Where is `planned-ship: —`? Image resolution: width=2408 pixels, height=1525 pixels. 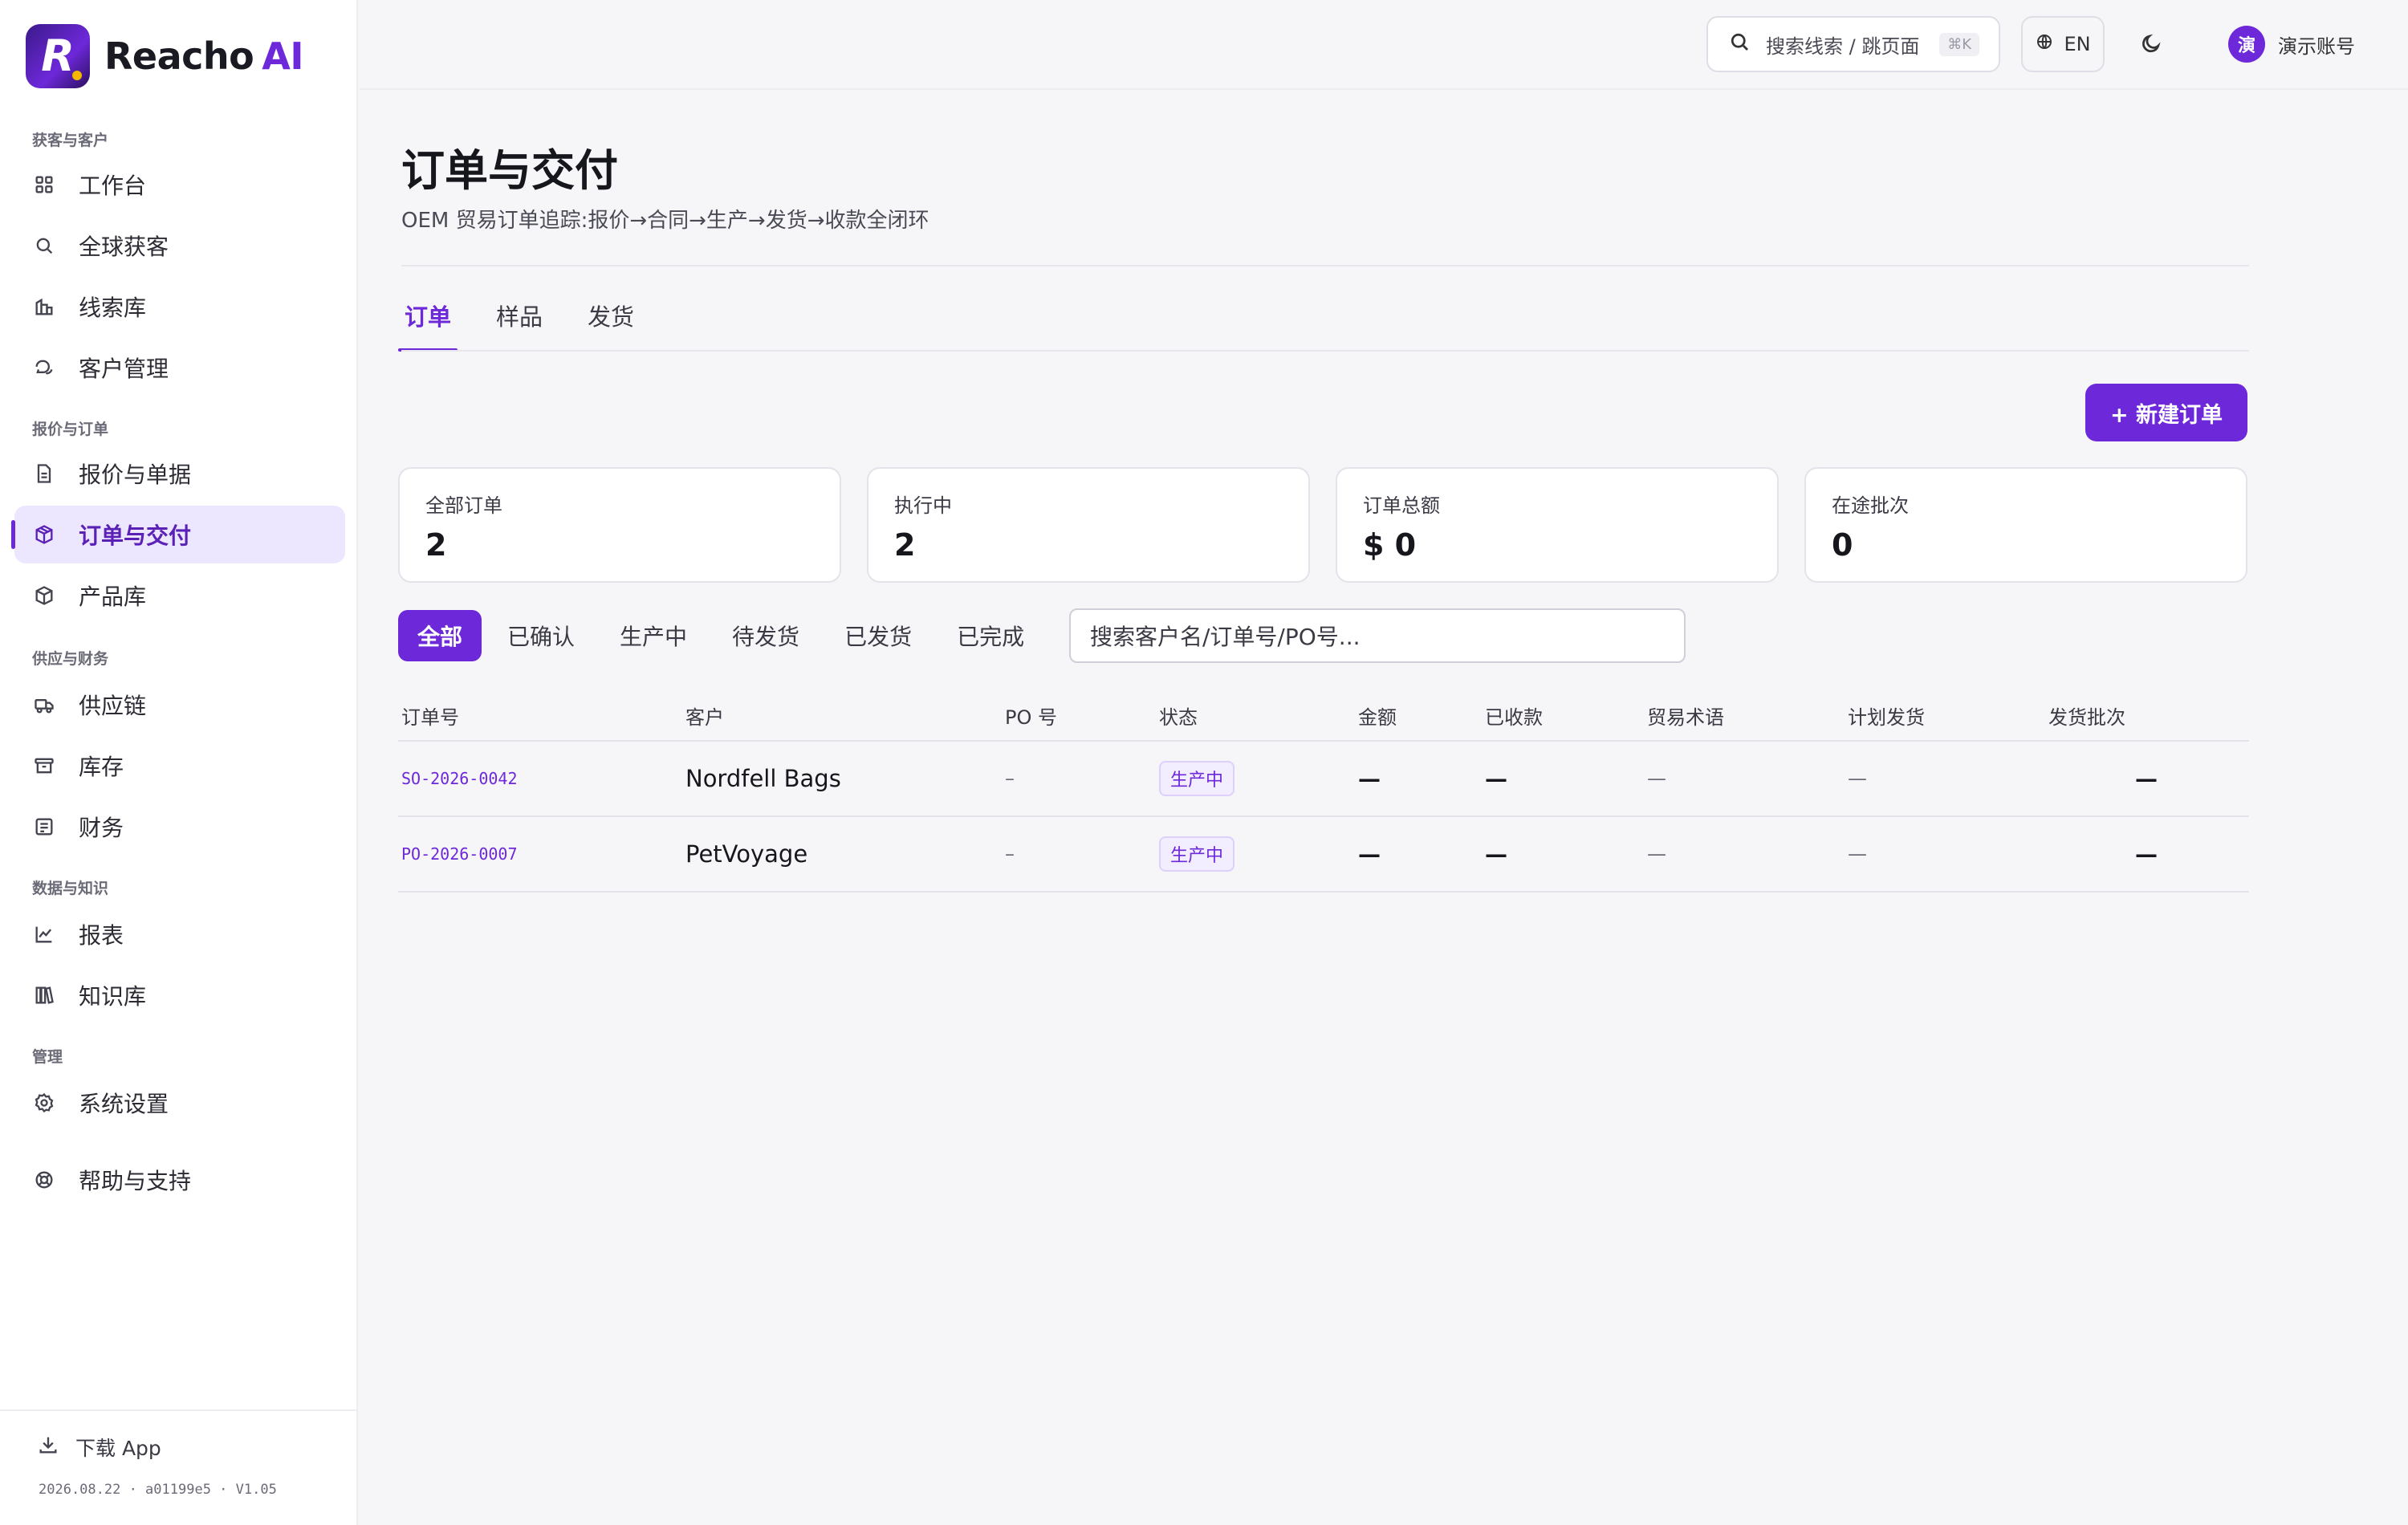 planned-ship: — is located at coordinates (1857, 779).